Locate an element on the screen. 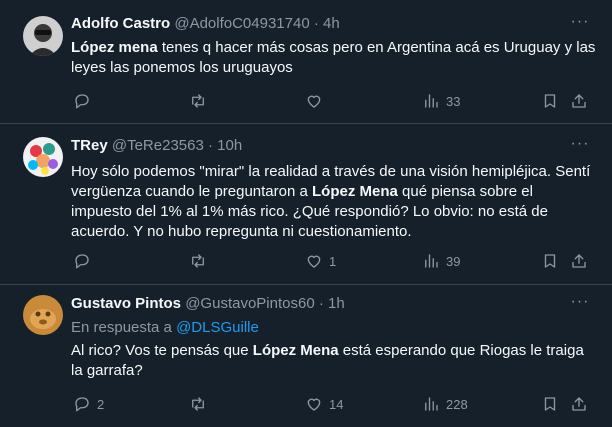  like-count: 14 is located at coordinates (336, 404).